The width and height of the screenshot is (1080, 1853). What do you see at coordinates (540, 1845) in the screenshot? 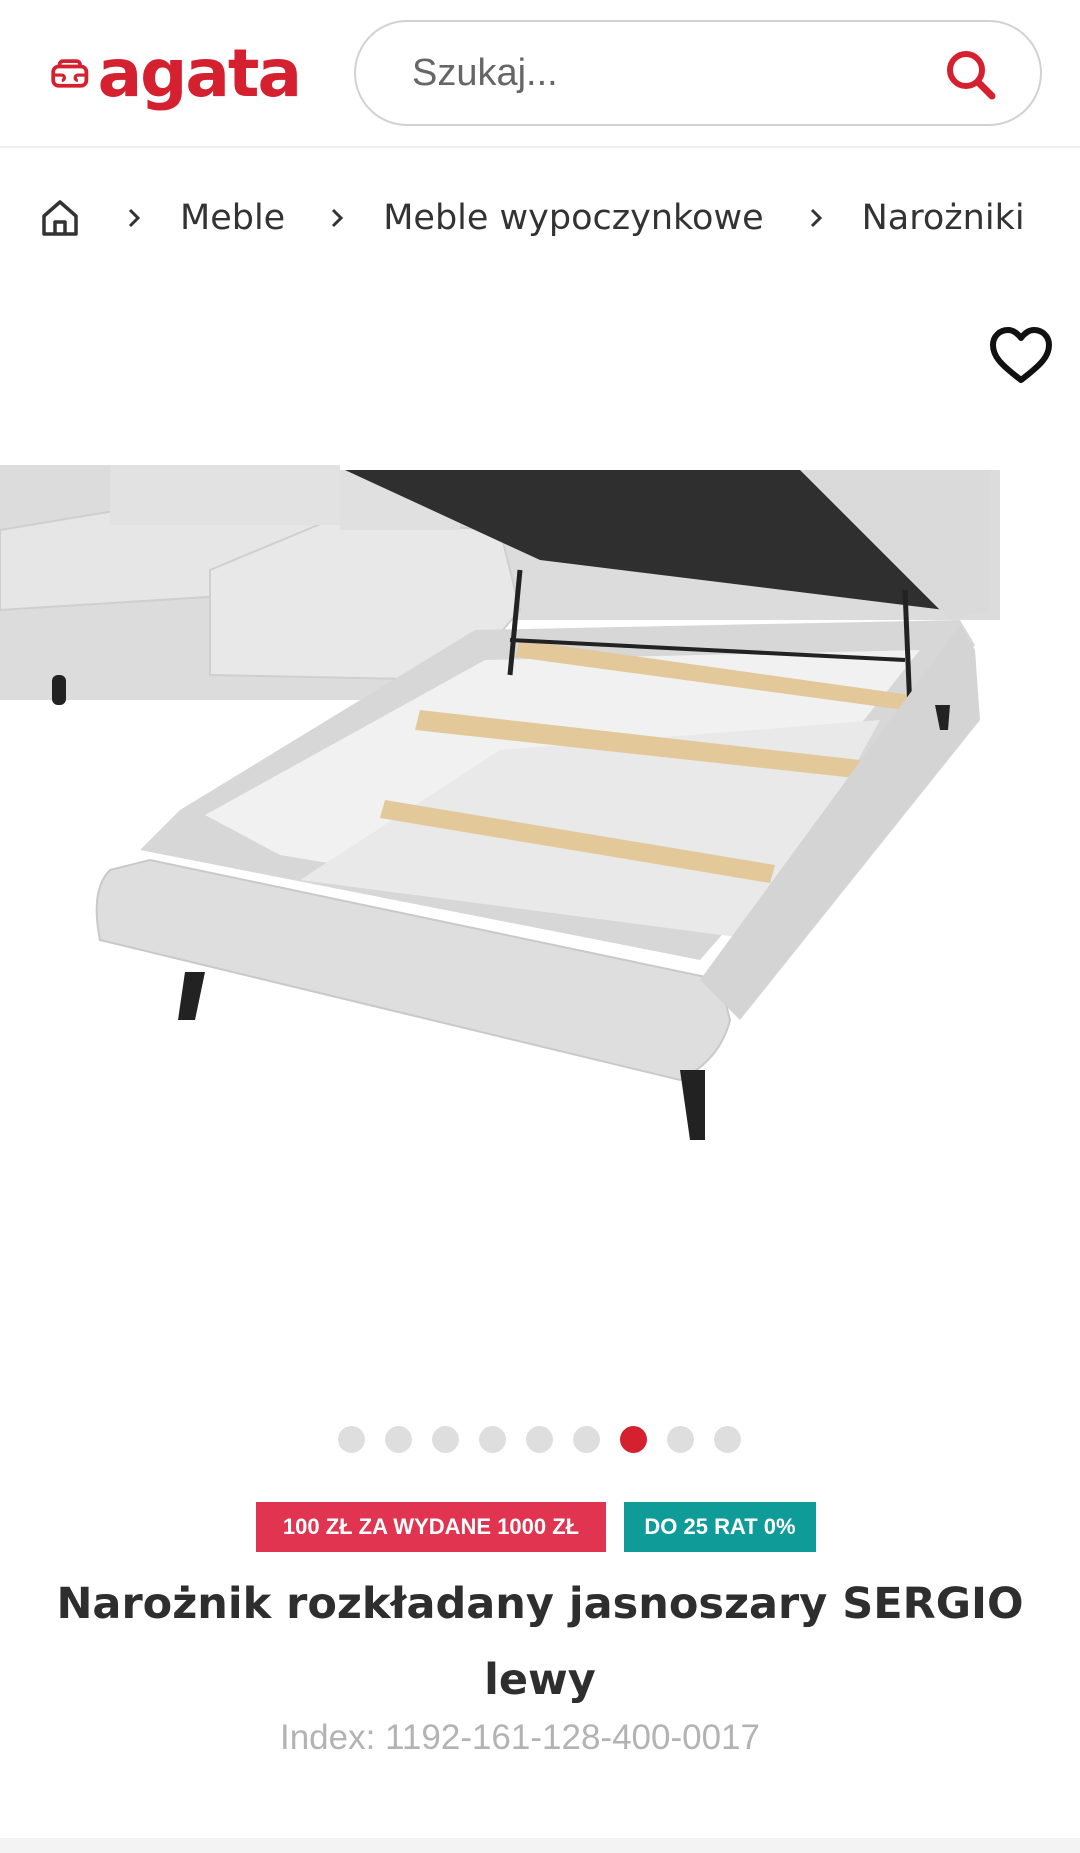
I see `bottom-divider` at bounding box center [540, 1845].